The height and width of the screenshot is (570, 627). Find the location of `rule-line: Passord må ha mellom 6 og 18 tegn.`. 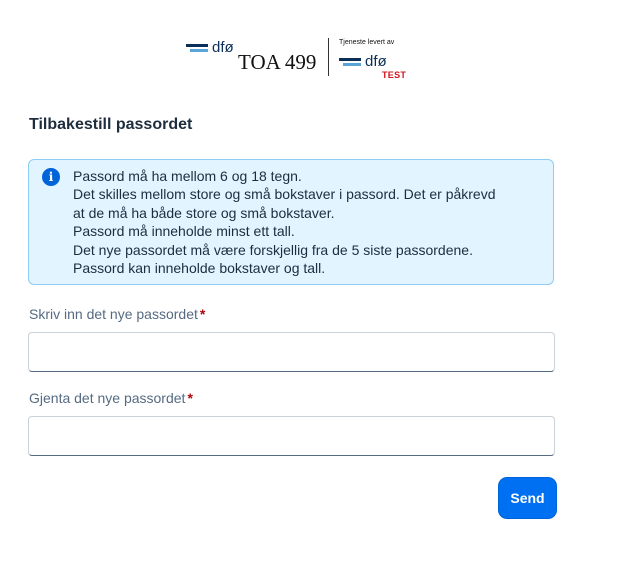

rule-line: Passord må ha mellom 6 og 18 tegn. is located at coordinates (187, 176).